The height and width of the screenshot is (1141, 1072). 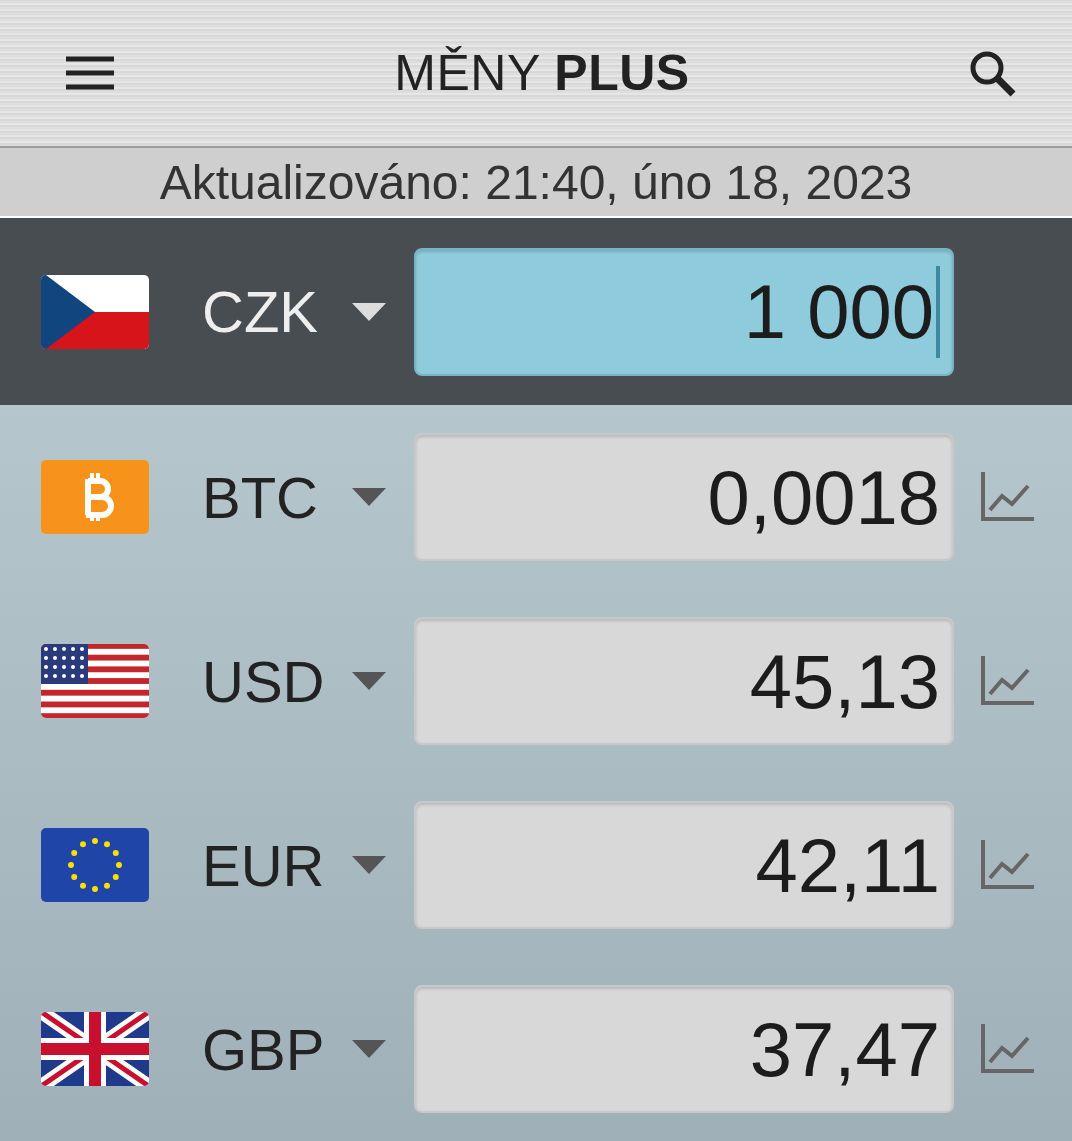 What do you see at coordinates (992, 73) in the screenshot?
I see `search-icon` at bounding box center [992, 73].